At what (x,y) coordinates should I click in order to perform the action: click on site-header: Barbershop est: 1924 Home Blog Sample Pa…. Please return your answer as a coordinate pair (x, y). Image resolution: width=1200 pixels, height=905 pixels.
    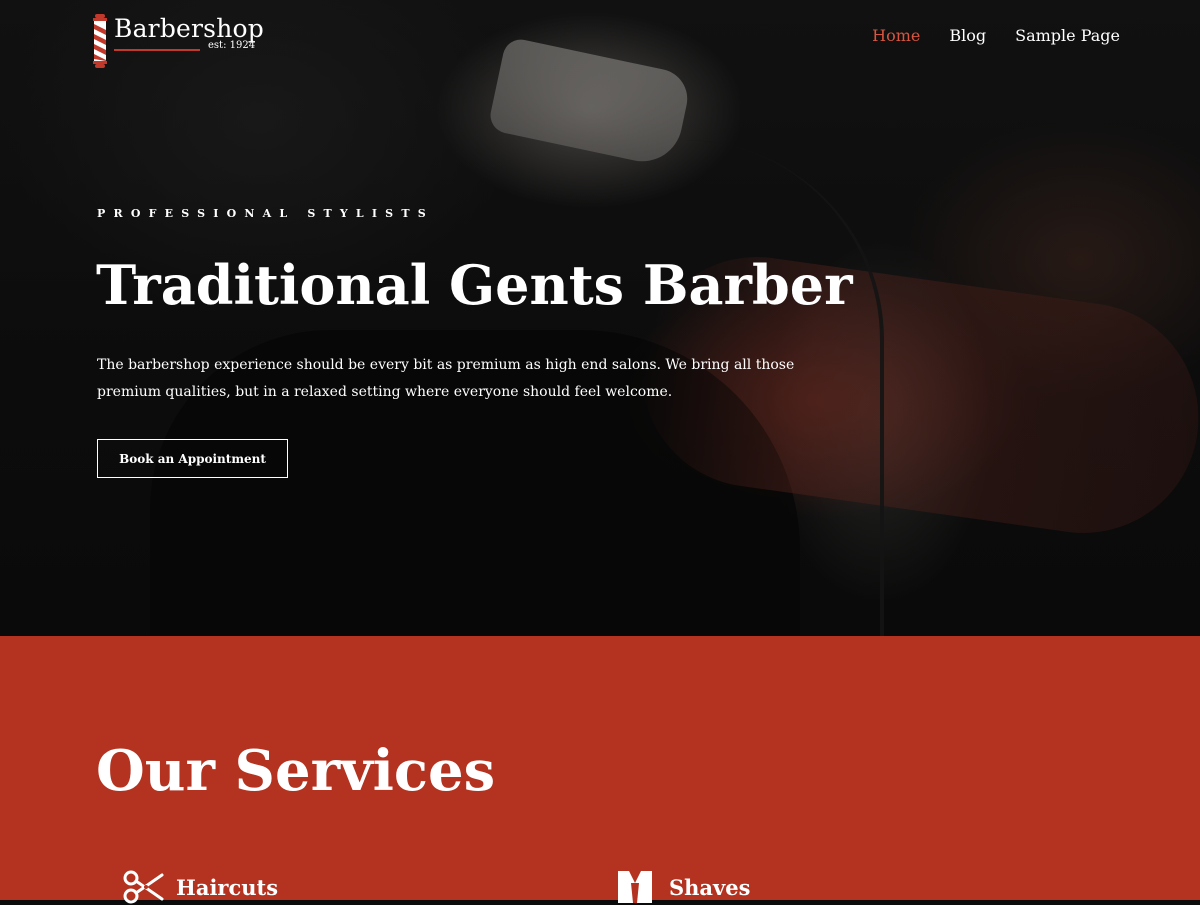
    Looking at the image, I should click on (600, 40).